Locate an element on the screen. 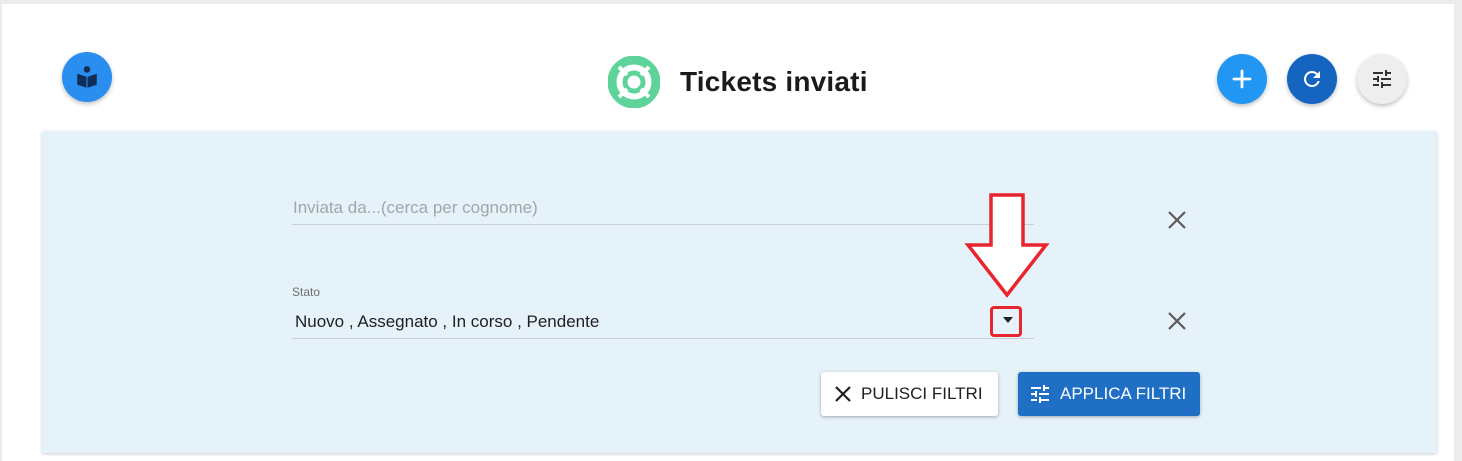 The width and height of the screenshot is (1462, 461). apply-filters-button: APPLICA FILTRI is located at coordinates (1109, 394).